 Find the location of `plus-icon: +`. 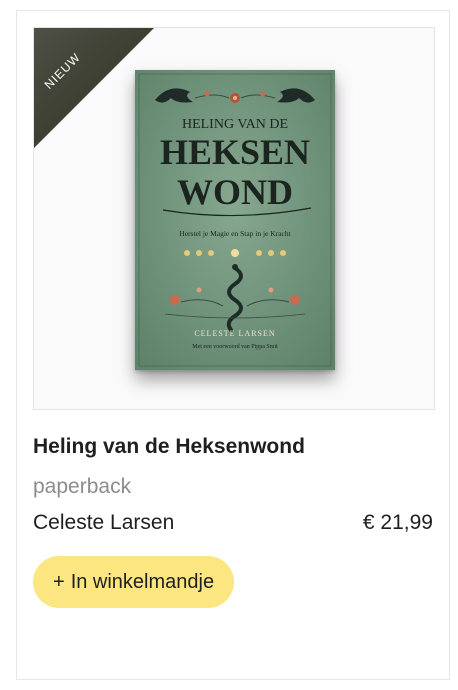

plus-icon: + is located at coordinates (59, 582).